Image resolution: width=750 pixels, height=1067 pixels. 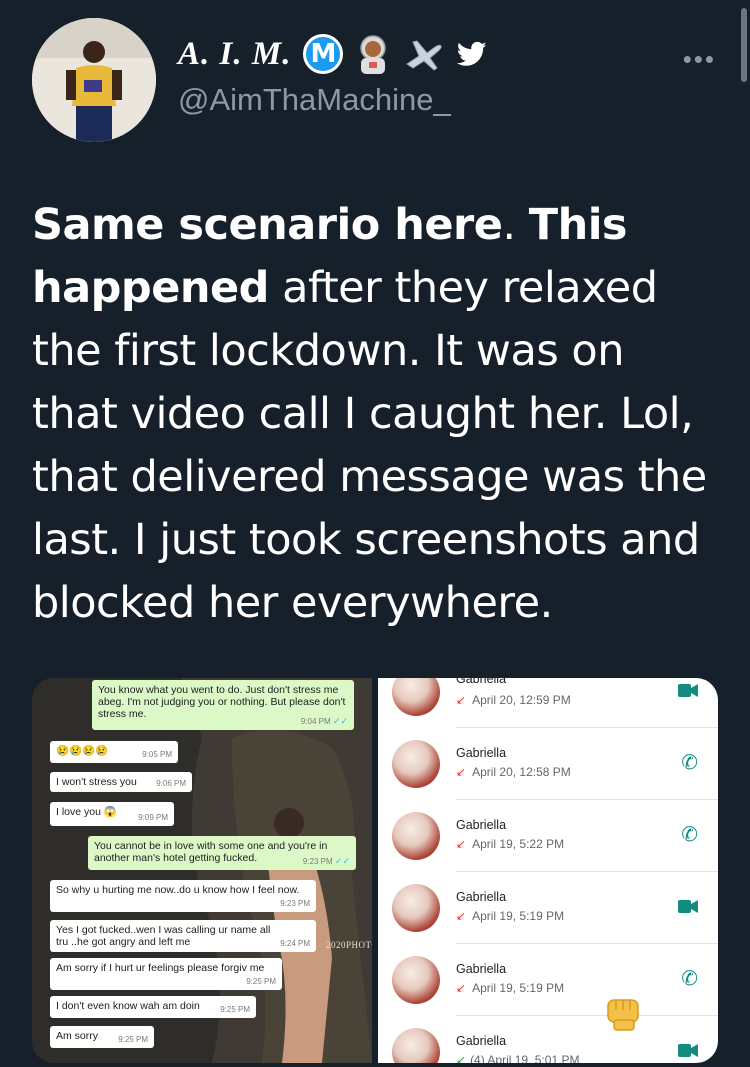 What do you see at coordinates (77, 1036) in the screenshot?
I see `message-text: Am sorry` at bounding box center [77, 1036].